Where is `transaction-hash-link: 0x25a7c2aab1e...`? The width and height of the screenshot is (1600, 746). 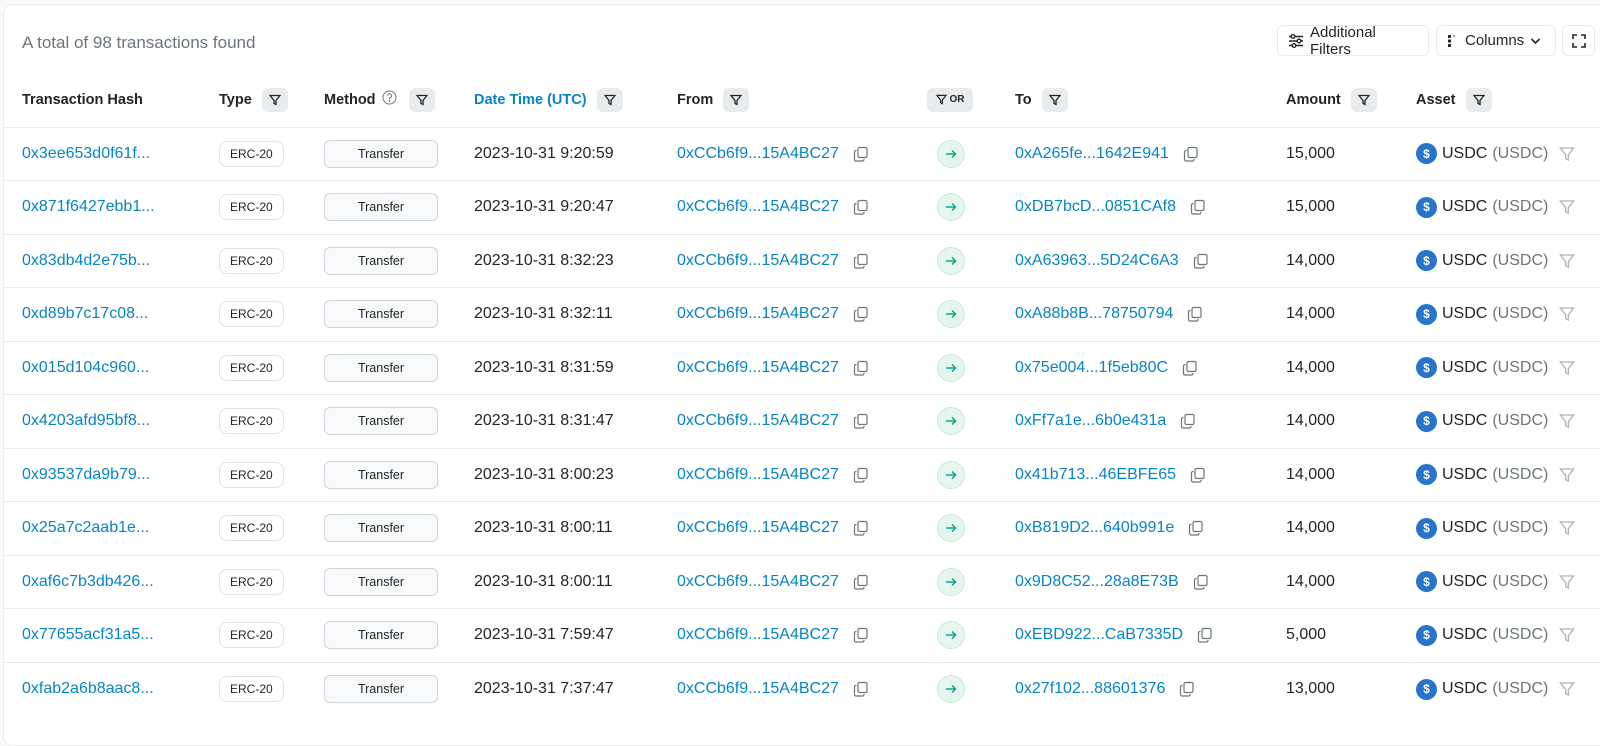
transaction-hash-link: 0x25a7c2aab1e... is located at coordinates (85, 527).